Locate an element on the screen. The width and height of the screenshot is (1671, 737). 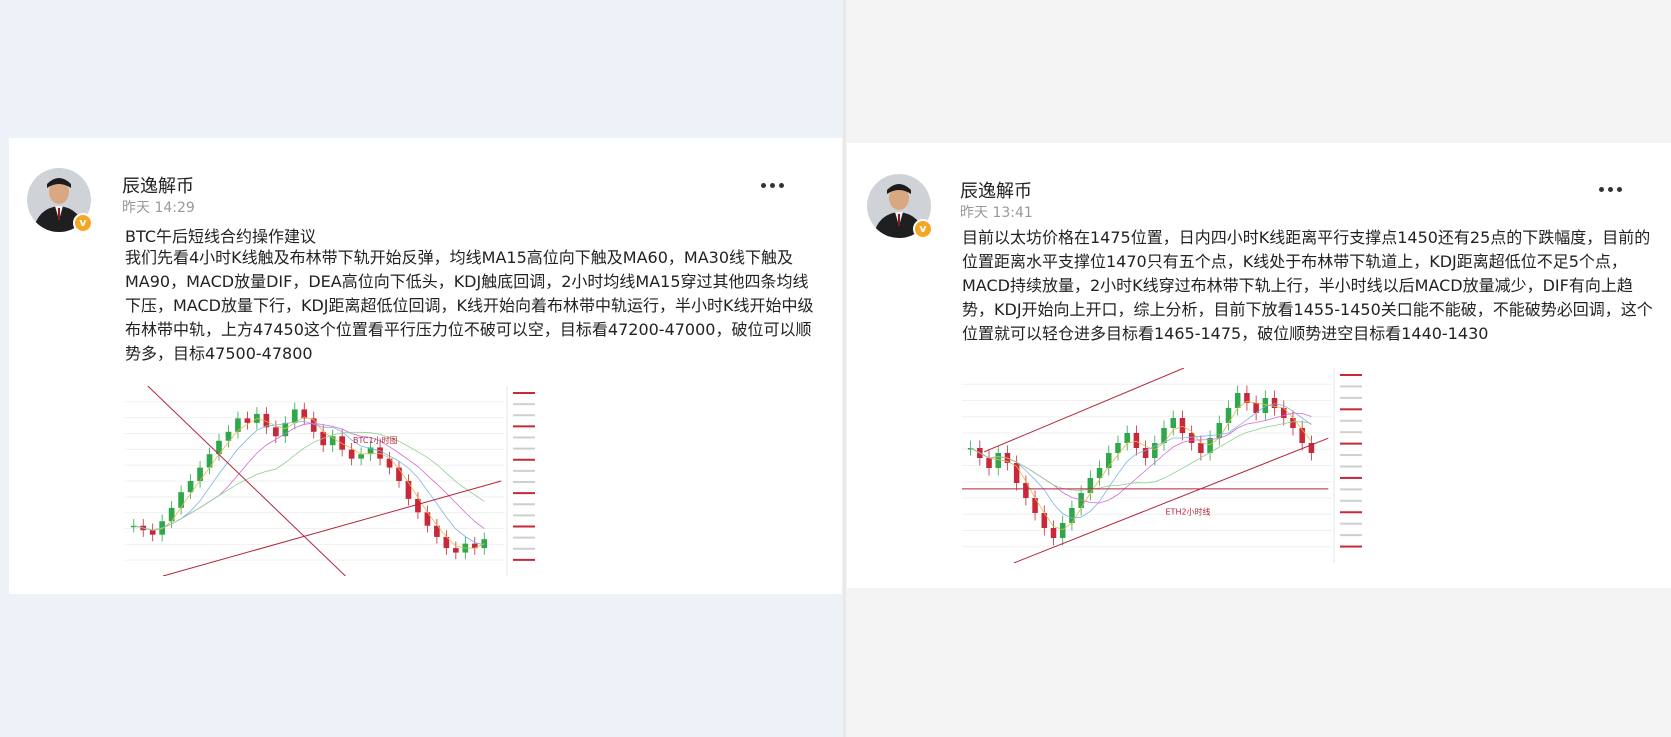
post-time: 昨天 14:29 is located at coordinates (158, 208).